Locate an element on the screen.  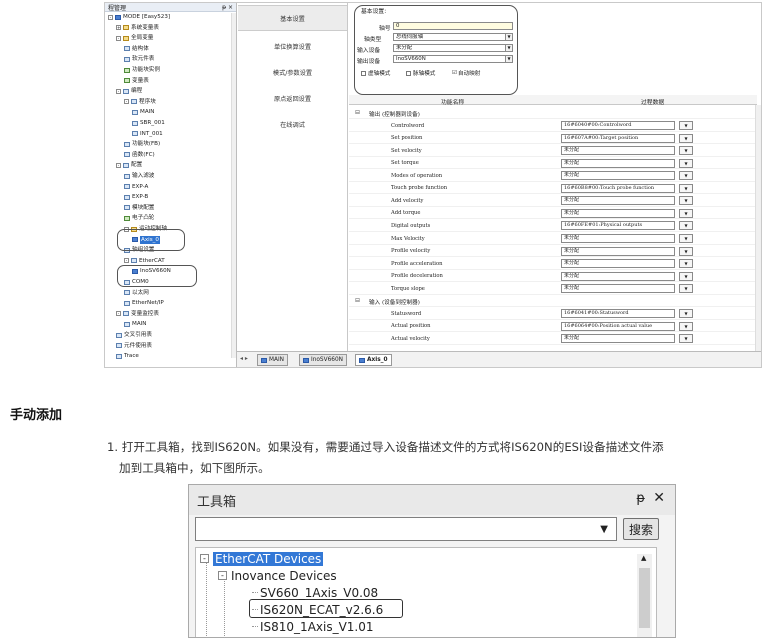
toolbox-scrollbar: ▲ is located at coordinates (644, 595).